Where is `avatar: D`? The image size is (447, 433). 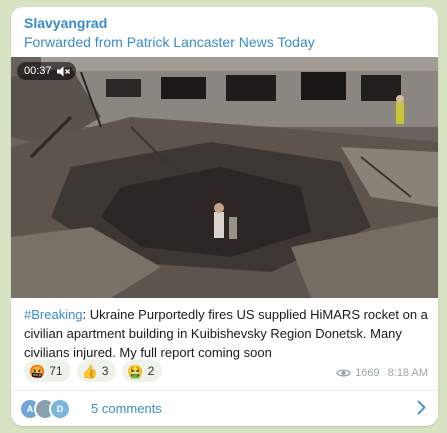 avatar: D is located at coordinates (60, 408).